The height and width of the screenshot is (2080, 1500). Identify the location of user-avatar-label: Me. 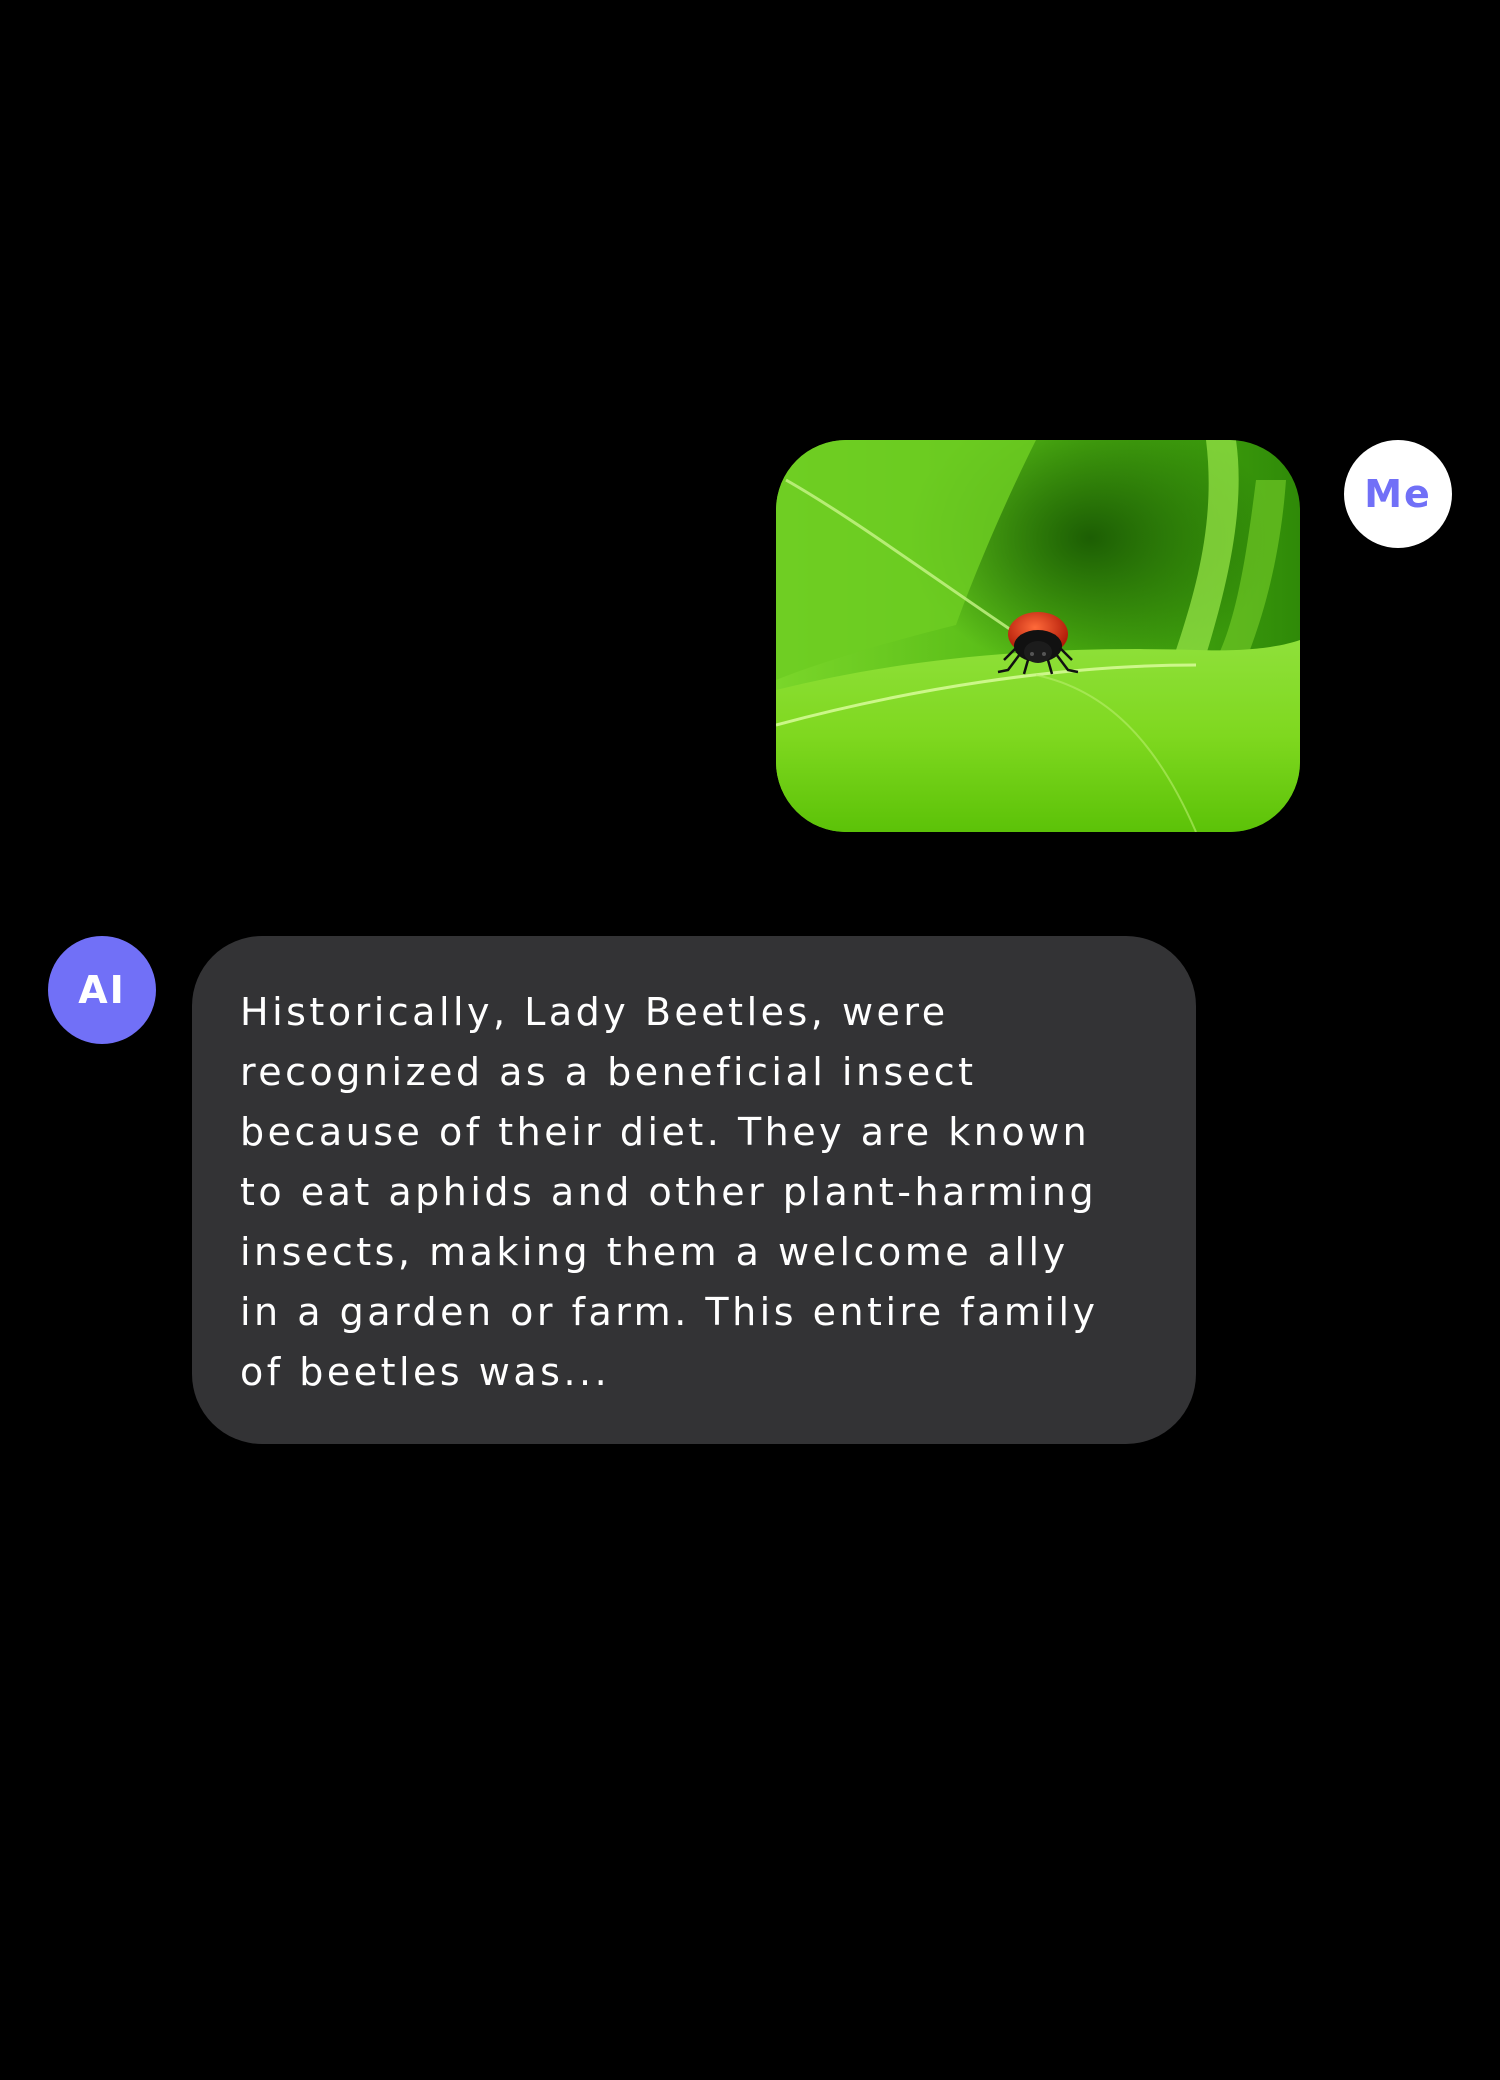
(1398, 494).